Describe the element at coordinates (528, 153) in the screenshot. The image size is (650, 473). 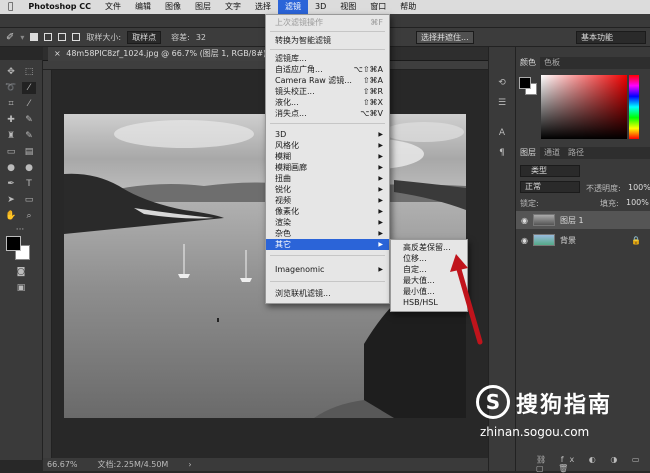
I see `tab-layers: 图层` at that location.